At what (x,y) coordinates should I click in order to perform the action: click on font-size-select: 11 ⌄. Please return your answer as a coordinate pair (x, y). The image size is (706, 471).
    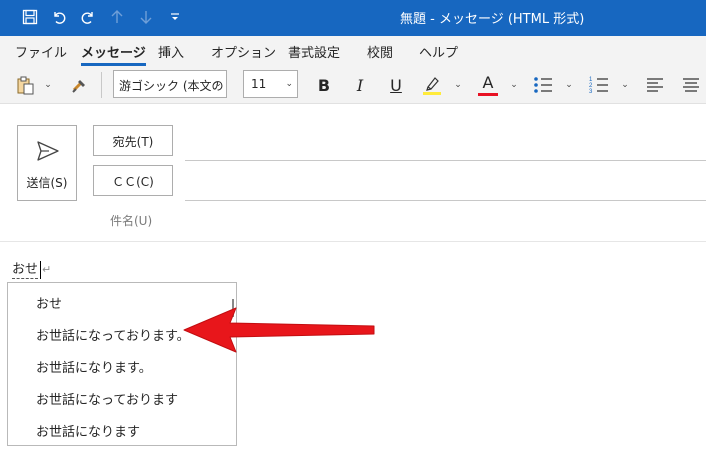
    Looking at the image, I should click on (270, 84).